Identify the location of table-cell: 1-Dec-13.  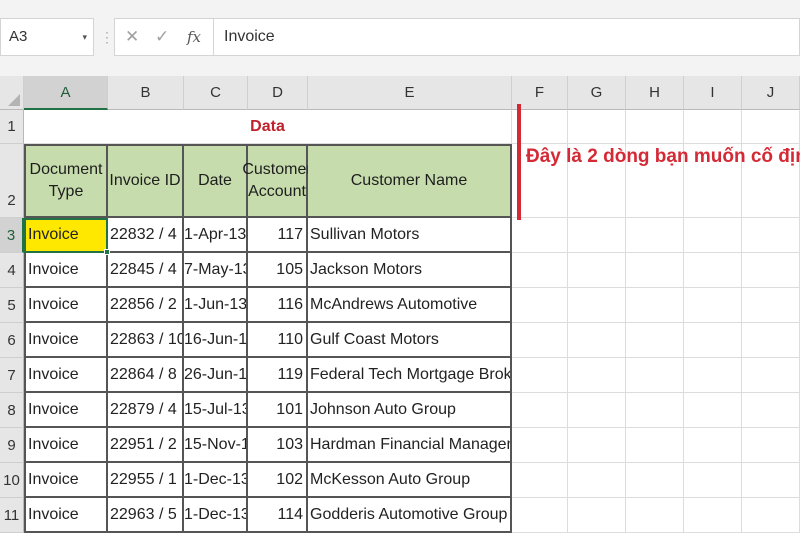
(216, 480).